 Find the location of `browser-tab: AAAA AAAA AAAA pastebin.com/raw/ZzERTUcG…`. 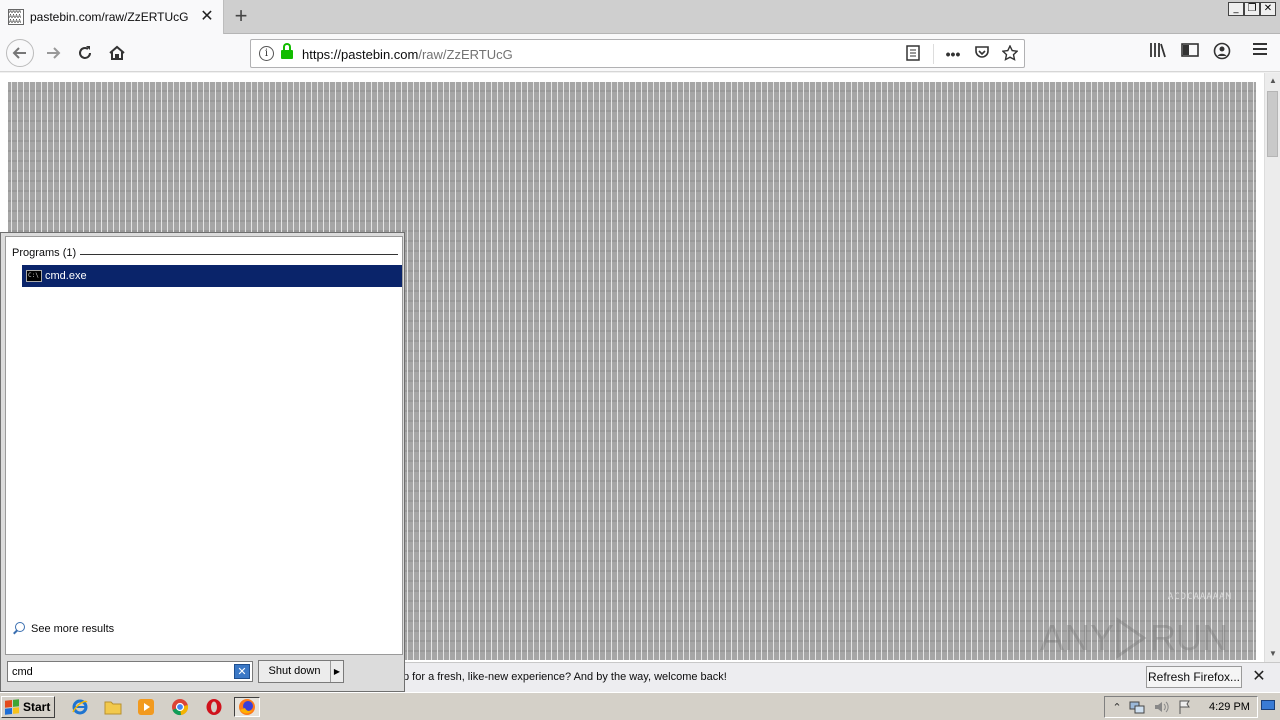

browser-tab: AAAA AAAA AAAA pastebin.com/raw/ZzERTUcG… is located at coordinates (112, 17).